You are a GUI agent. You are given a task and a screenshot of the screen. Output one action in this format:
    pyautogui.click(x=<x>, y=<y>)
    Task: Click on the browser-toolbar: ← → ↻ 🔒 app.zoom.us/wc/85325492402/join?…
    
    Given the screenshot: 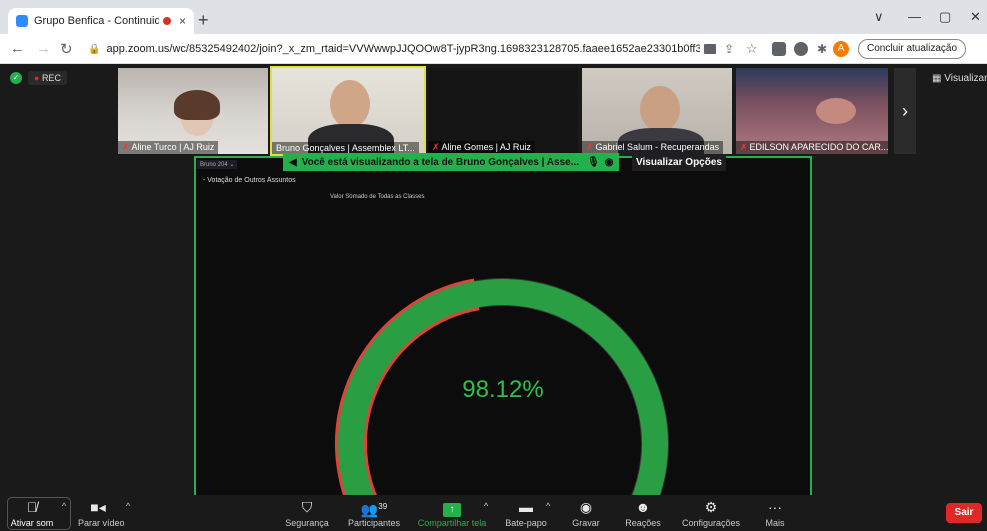 What is the action you would take?
    pyautogui.click(x=493, y=49)
    